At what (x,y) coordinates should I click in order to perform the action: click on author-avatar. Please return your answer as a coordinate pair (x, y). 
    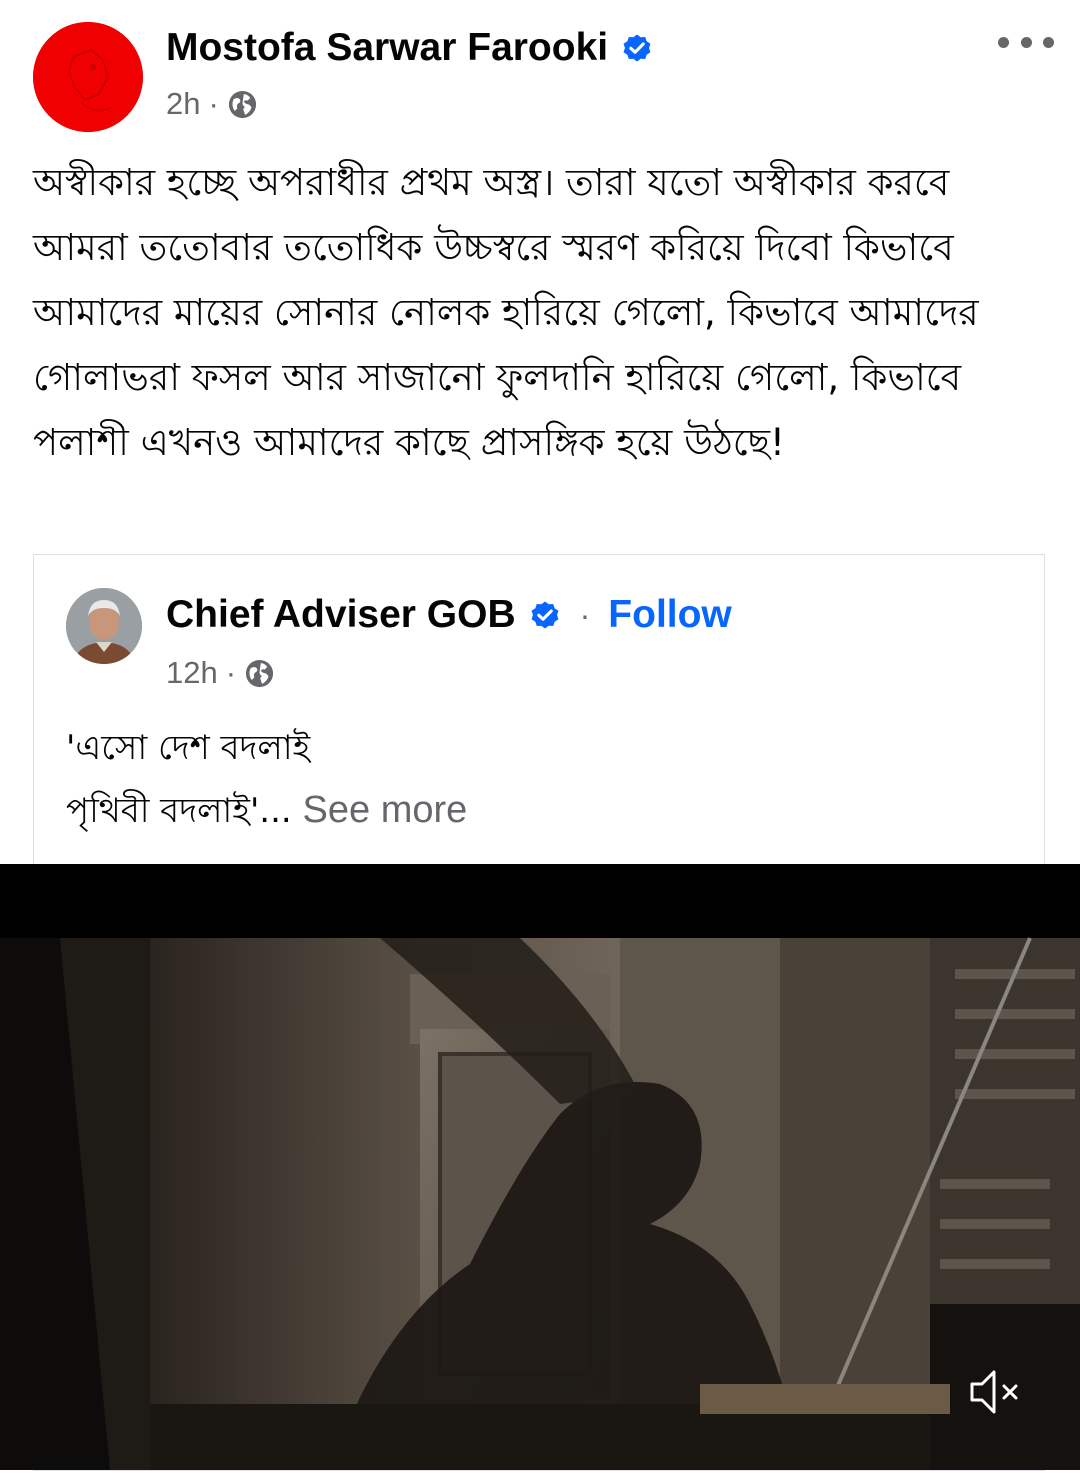
    Looking at the image, I should click on (88, 77).